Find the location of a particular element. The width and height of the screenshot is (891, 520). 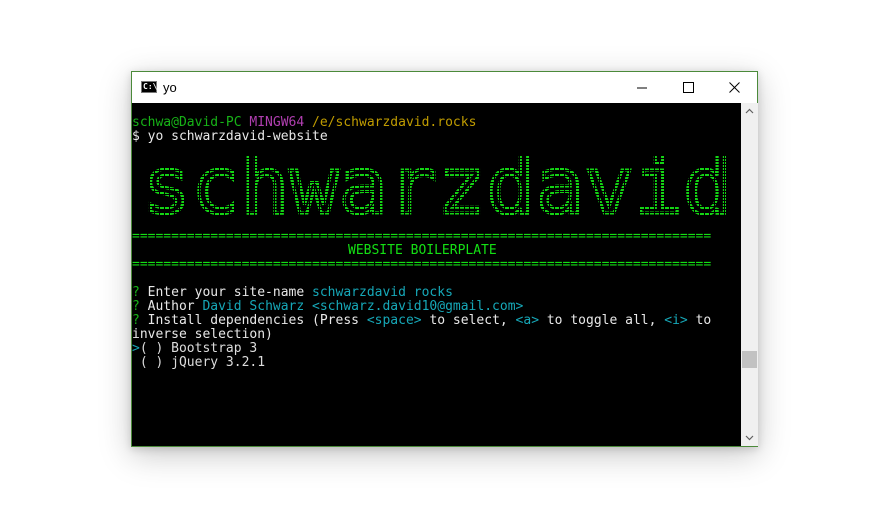

prompt-user-host: schwa@David-PC is located at coordinates (187, 122).